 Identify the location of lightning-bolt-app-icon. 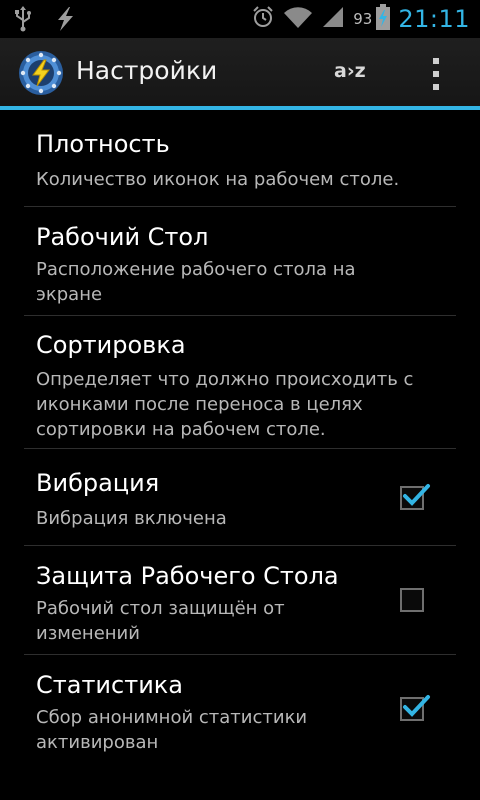
(41, 73).